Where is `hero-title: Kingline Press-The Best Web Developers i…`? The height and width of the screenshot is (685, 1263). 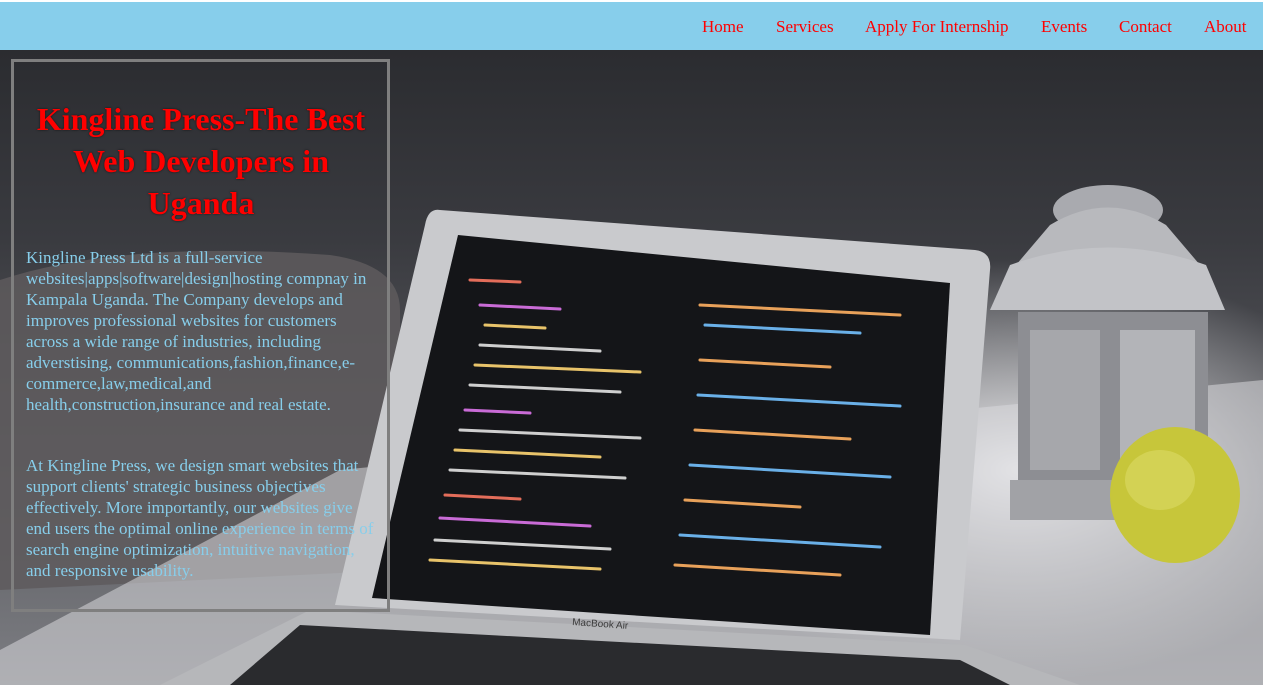
hero-title: Kingline Press-The Best Web Developers i… is located at coordinates (201, 161).